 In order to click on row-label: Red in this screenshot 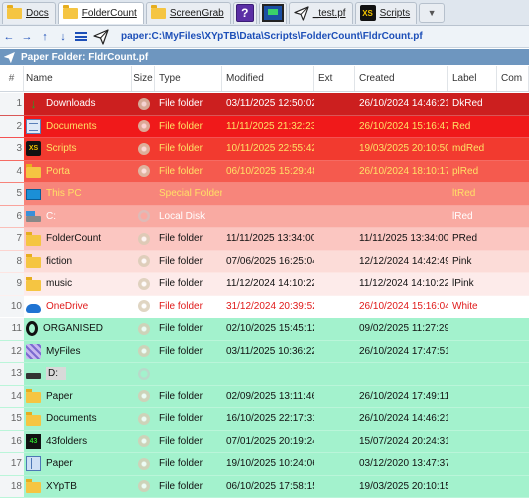, I will do `click(461, 126)`.